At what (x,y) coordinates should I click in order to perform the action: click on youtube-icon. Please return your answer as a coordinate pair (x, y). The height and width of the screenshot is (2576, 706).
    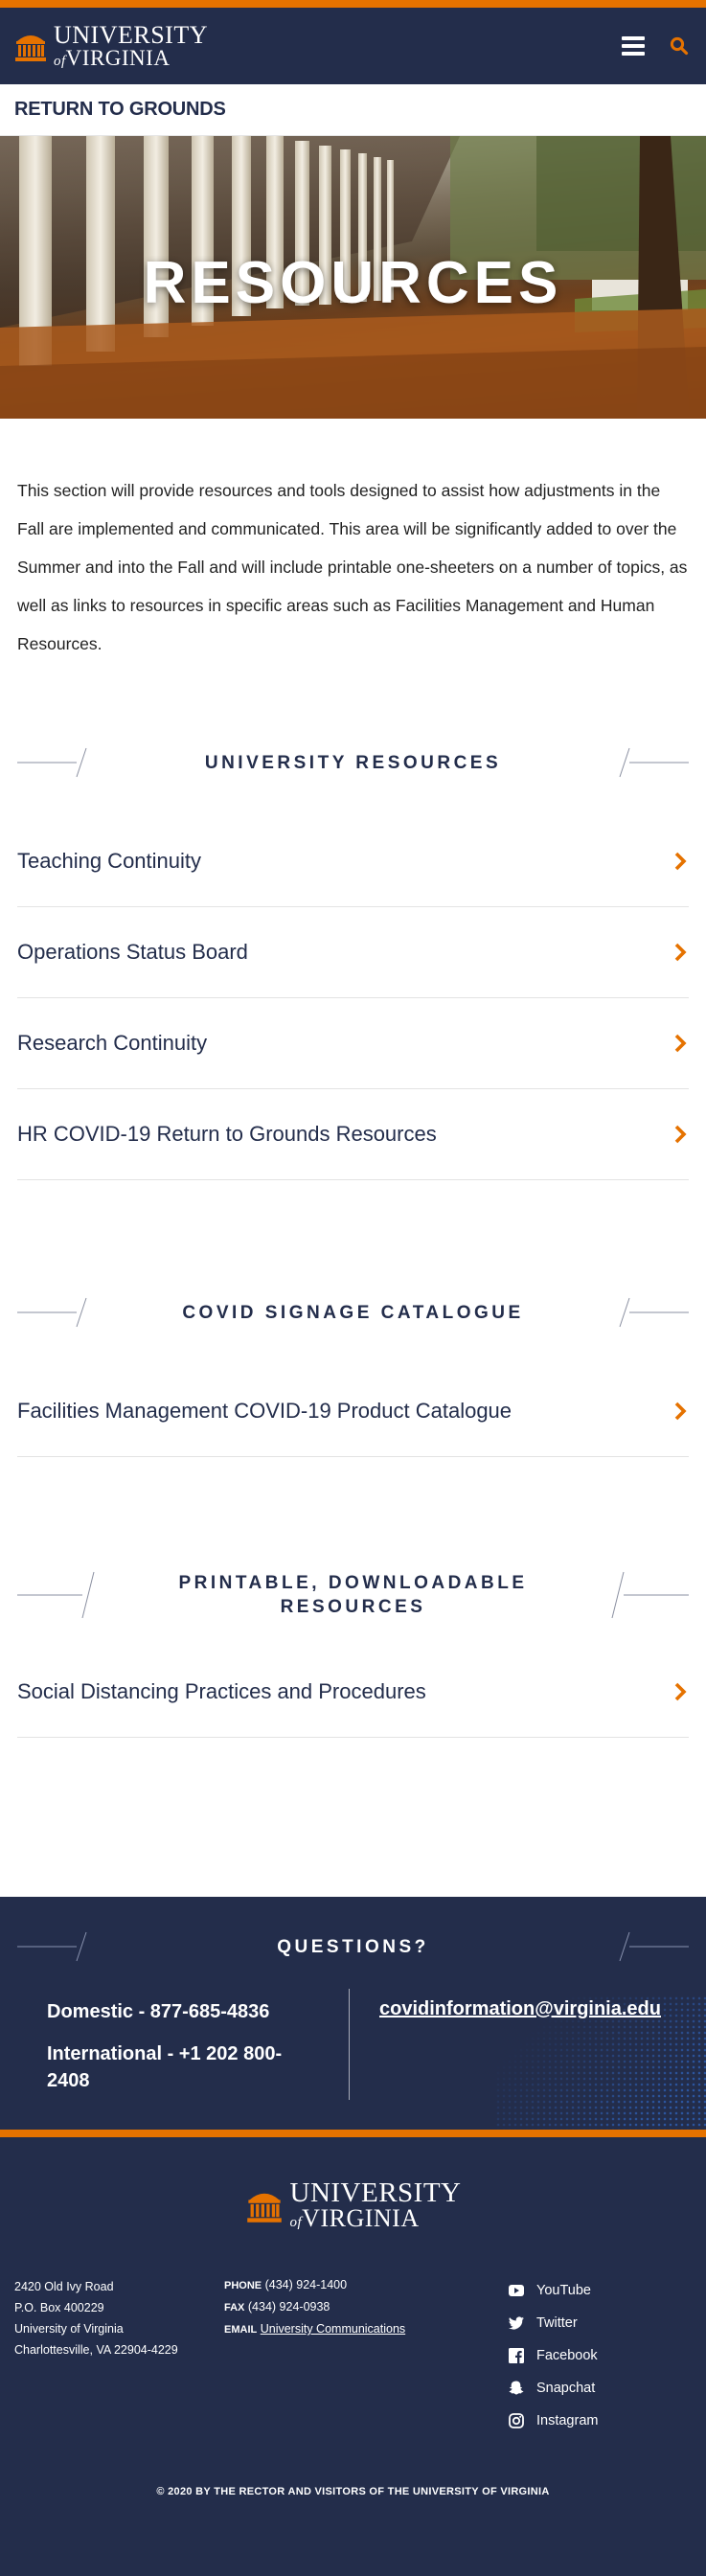
    Looking at the image, I should click on (516, 2290).